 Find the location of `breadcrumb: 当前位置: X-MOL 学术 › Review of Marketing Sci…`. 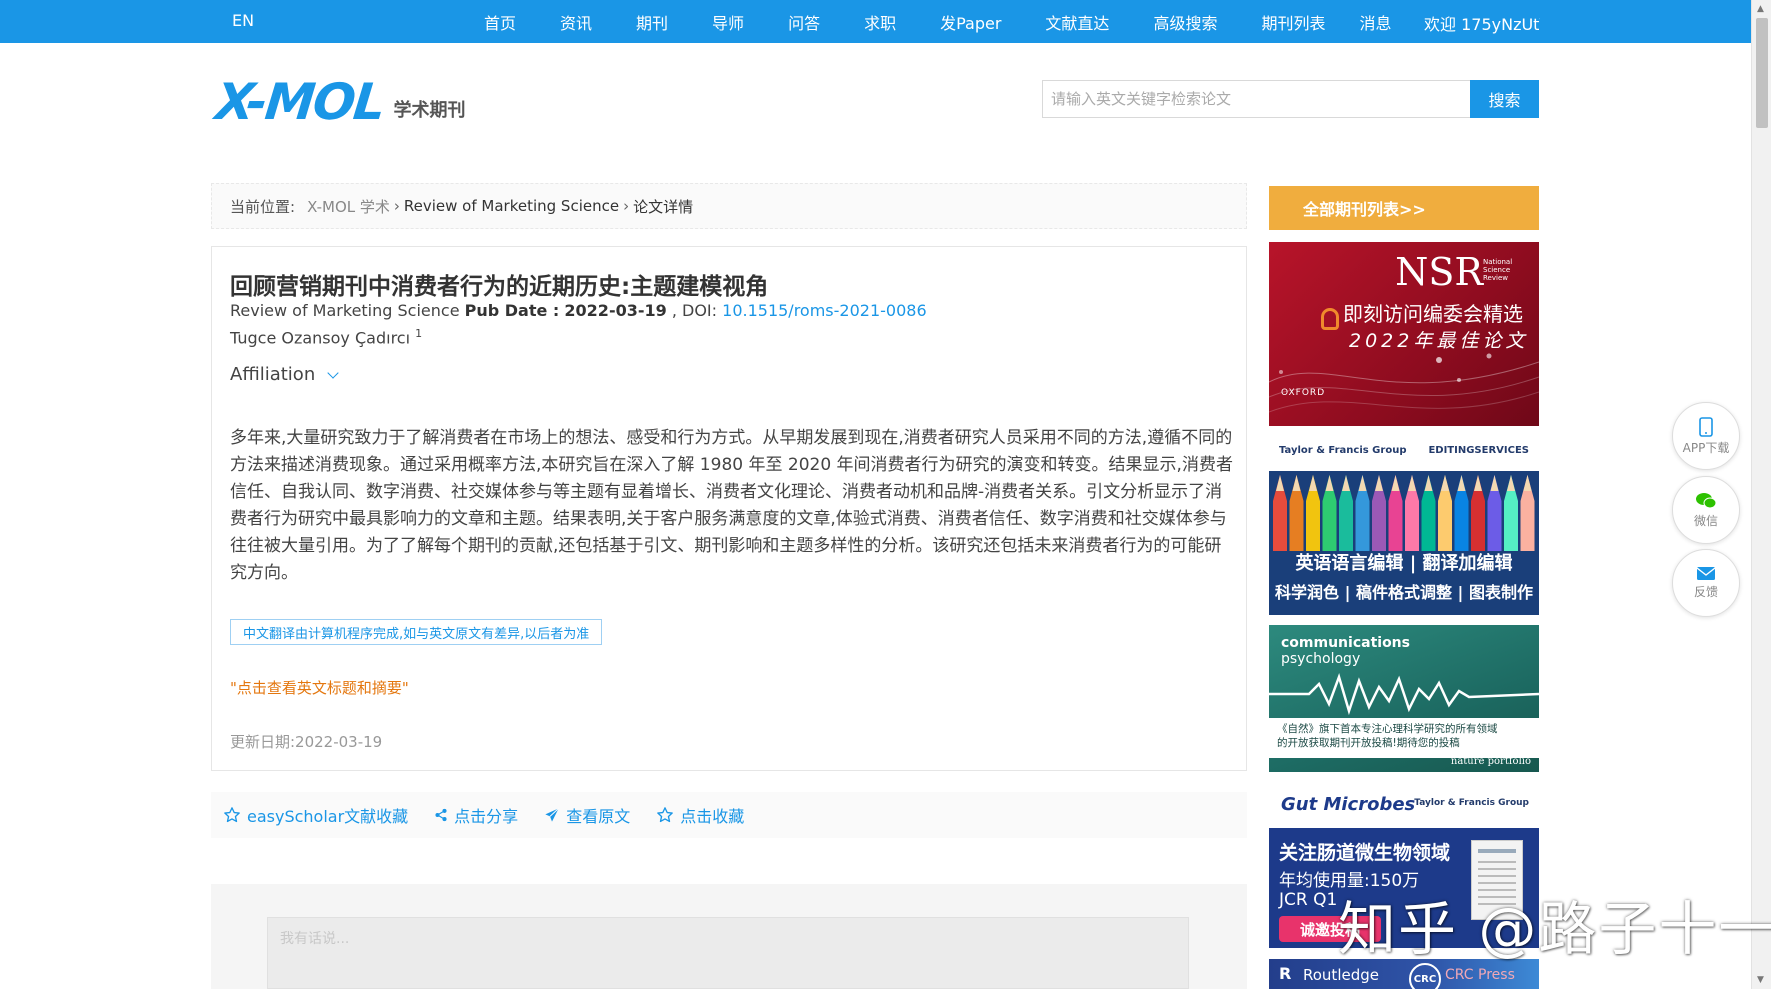

breadcrumb: 当前位置: X-MOL 学术 › Review of Marketing Sci… is located at coordinates (729, 206).